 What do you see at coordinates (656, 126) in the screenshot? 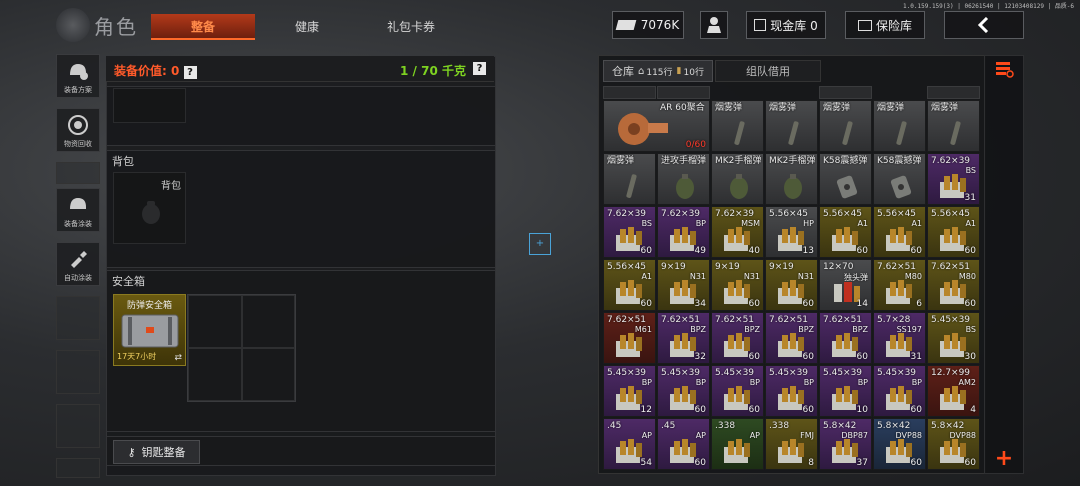
I see `inventory-item: AR 60聚合 0/60` at bounding box center [656, 126].